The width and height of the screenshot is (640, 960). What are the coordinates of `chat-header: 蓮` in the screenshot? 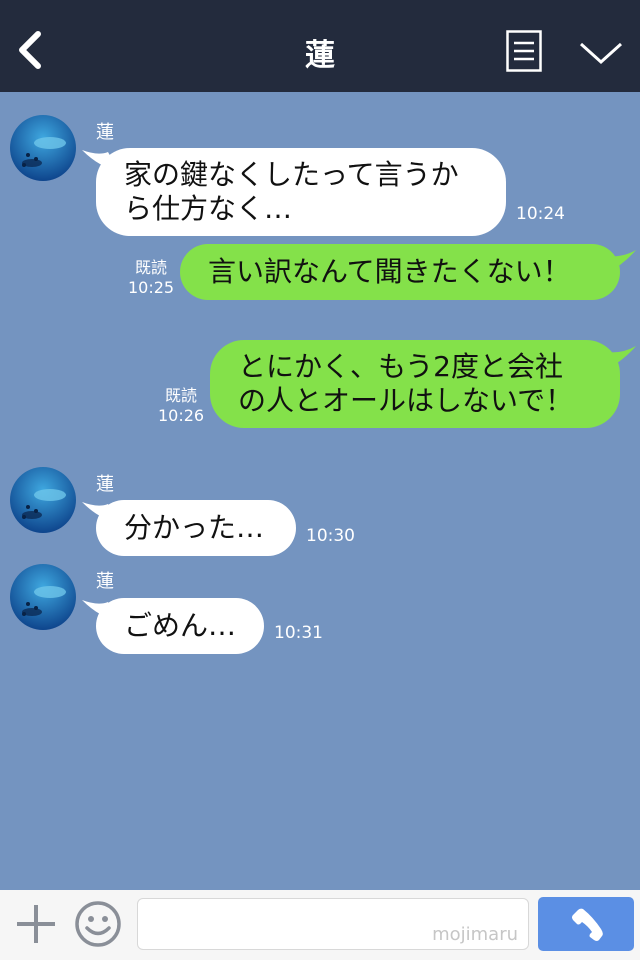 It's located at (320, 46).